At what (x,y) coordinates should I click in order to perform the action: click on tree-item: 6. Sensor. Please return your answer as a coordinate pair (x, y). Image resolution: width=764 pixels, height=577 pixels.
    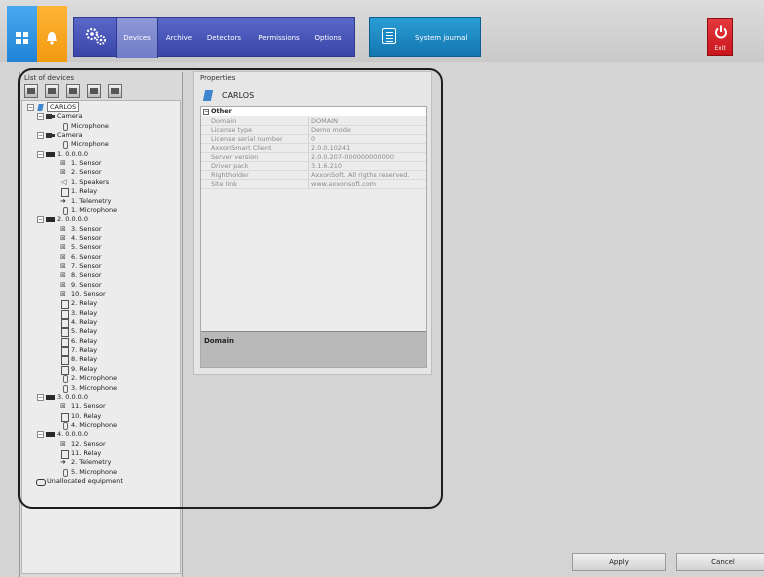
    Looking at the image, I should click on (81, 257).